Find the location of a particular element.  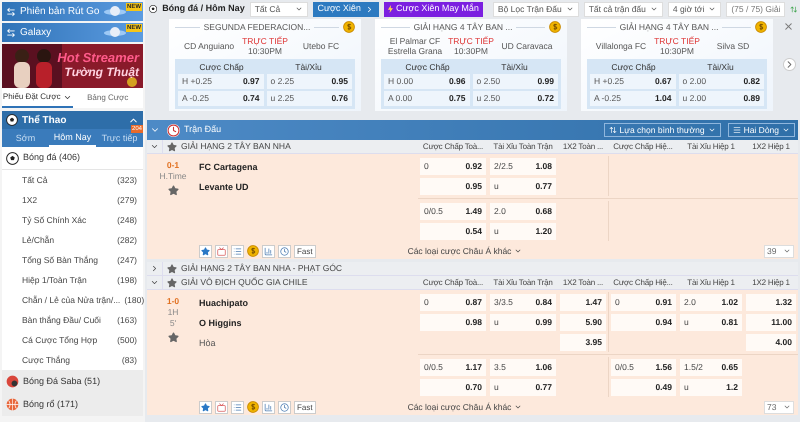

market-filter-item: Cược Thắng (83) is located at coordinates (72, 360).